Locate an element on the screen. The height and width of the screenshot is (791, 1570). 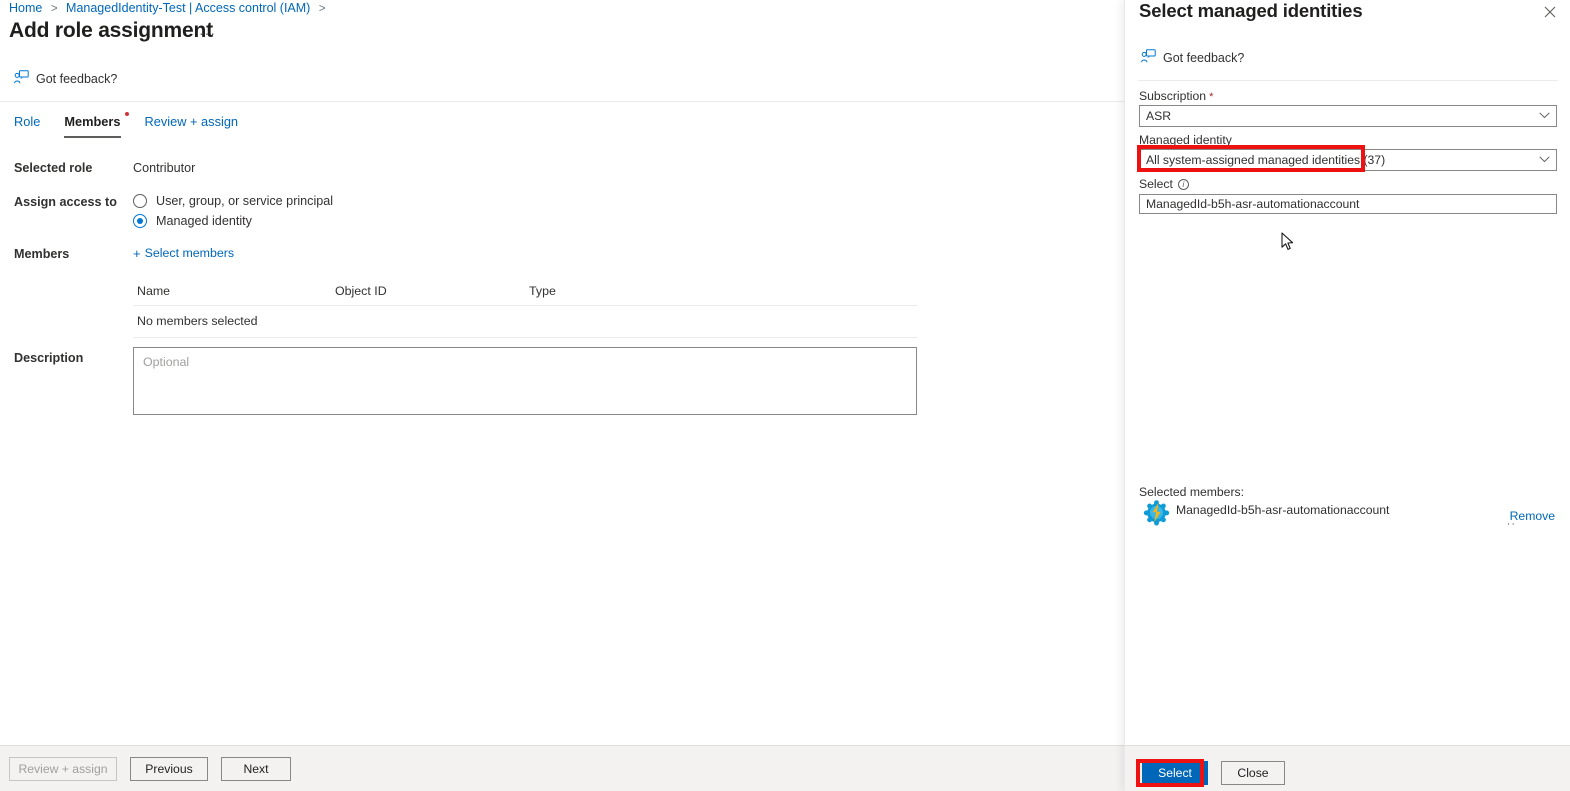
select-label-text: Select is located at coordinates (1156, 184).